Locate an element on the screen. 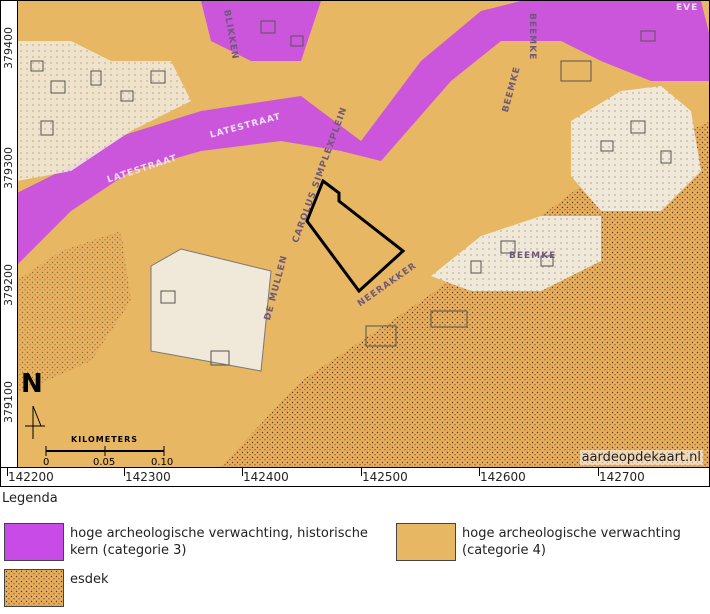  legend-item-esdek: esdek is located at coordinates (56, 588).